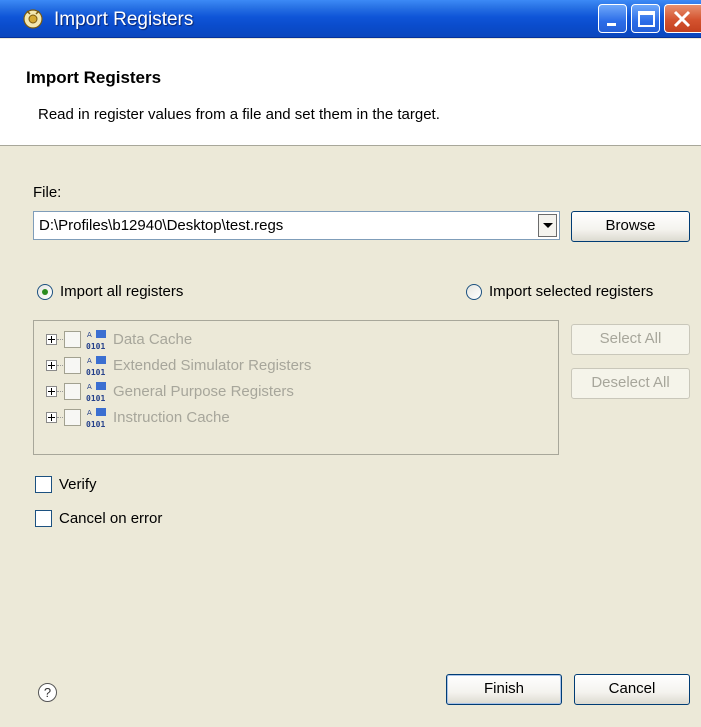  What do you see at coordinates (161, 225) in the screenshot?
I see `file-path-value: D:\Profiles\b12940\Desktop\test.regs` at bounding box center [161, 225].